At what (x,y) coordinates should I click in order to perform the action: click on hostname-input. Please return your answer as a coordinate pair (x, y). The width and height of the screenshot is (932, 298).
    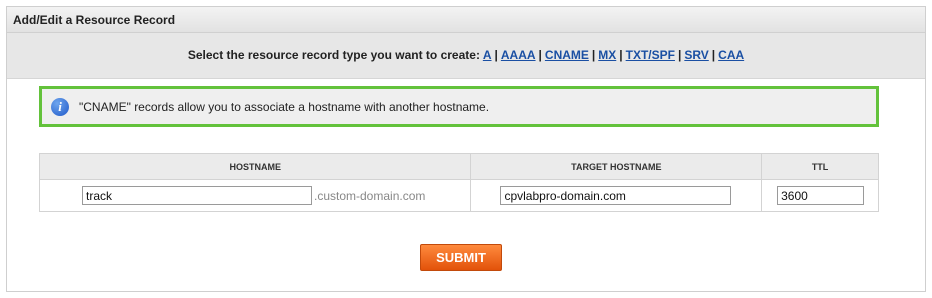
    Looking at the image, I should click on (197, 195).